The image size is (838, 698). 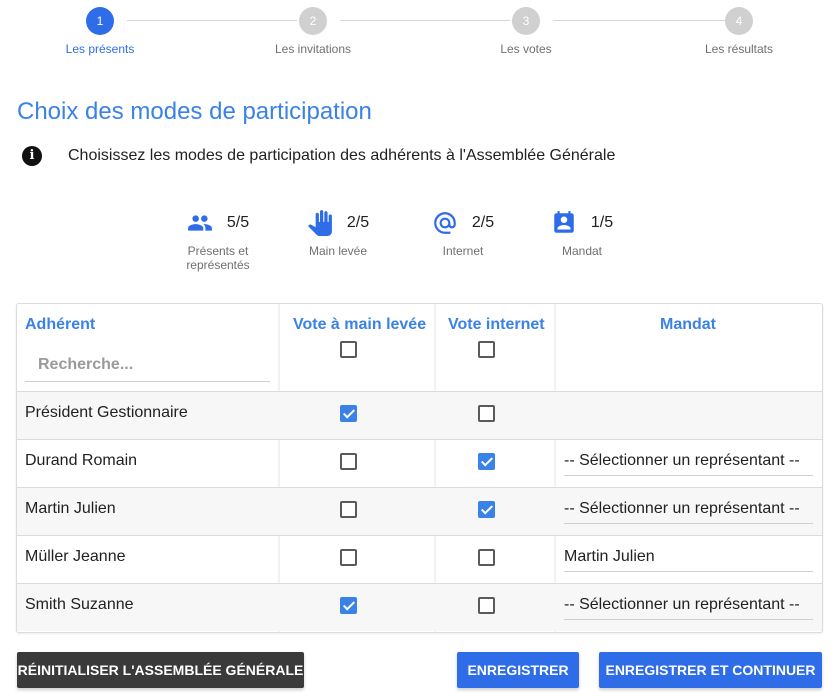 I want to click on stat-label: Mandat, so click(x=582, y=251).